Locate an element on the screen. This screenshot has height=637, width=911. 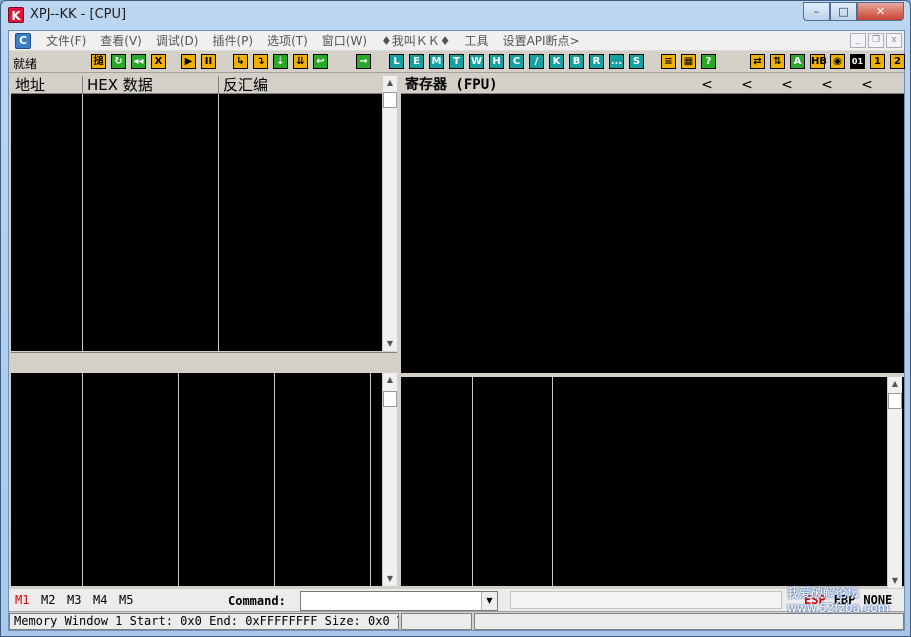
handles-icon: H is located at coordinates (496, 61).